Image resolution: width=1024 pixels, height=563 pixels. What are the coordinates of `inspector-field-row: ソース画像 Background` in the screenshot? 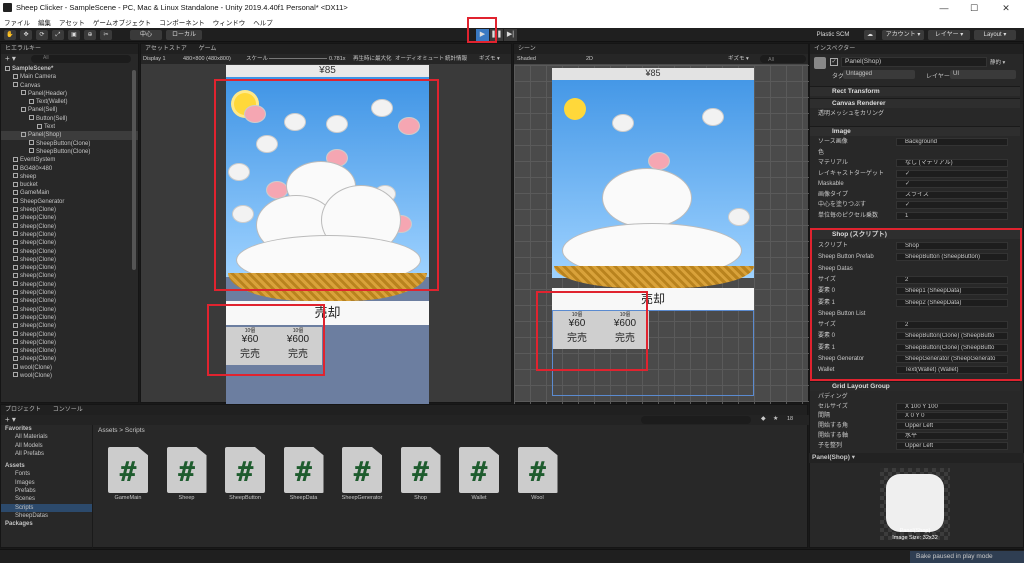 It's located at (918, 142).